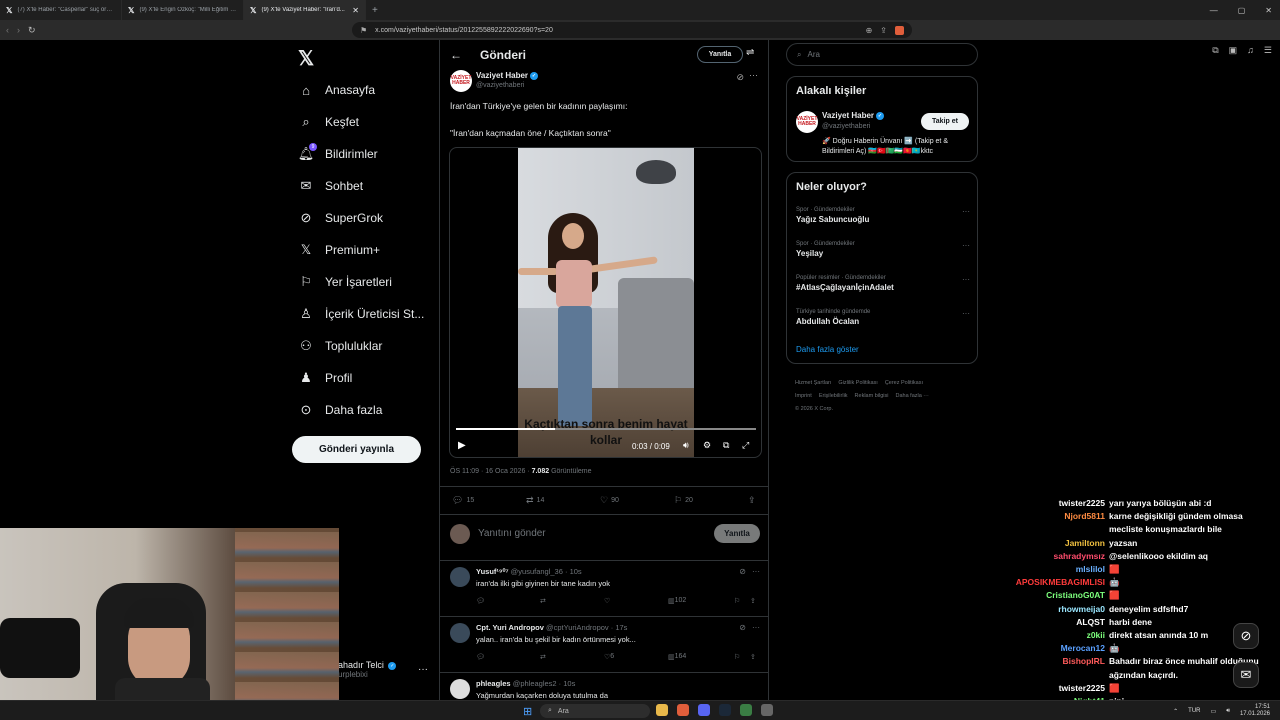 This screenshot has width=1280, height=720. I want to click on nav-item-communities: ⚇ Topluluklar, so click(340, 346).